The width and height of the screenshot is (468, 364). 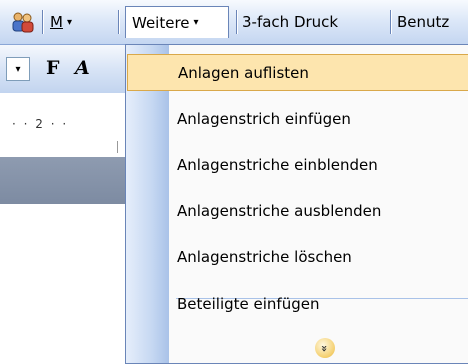 I want to click on menu-item-anlagenstriche-loeschen: Anlagenstriche löschen, so click(x=297, y=256).